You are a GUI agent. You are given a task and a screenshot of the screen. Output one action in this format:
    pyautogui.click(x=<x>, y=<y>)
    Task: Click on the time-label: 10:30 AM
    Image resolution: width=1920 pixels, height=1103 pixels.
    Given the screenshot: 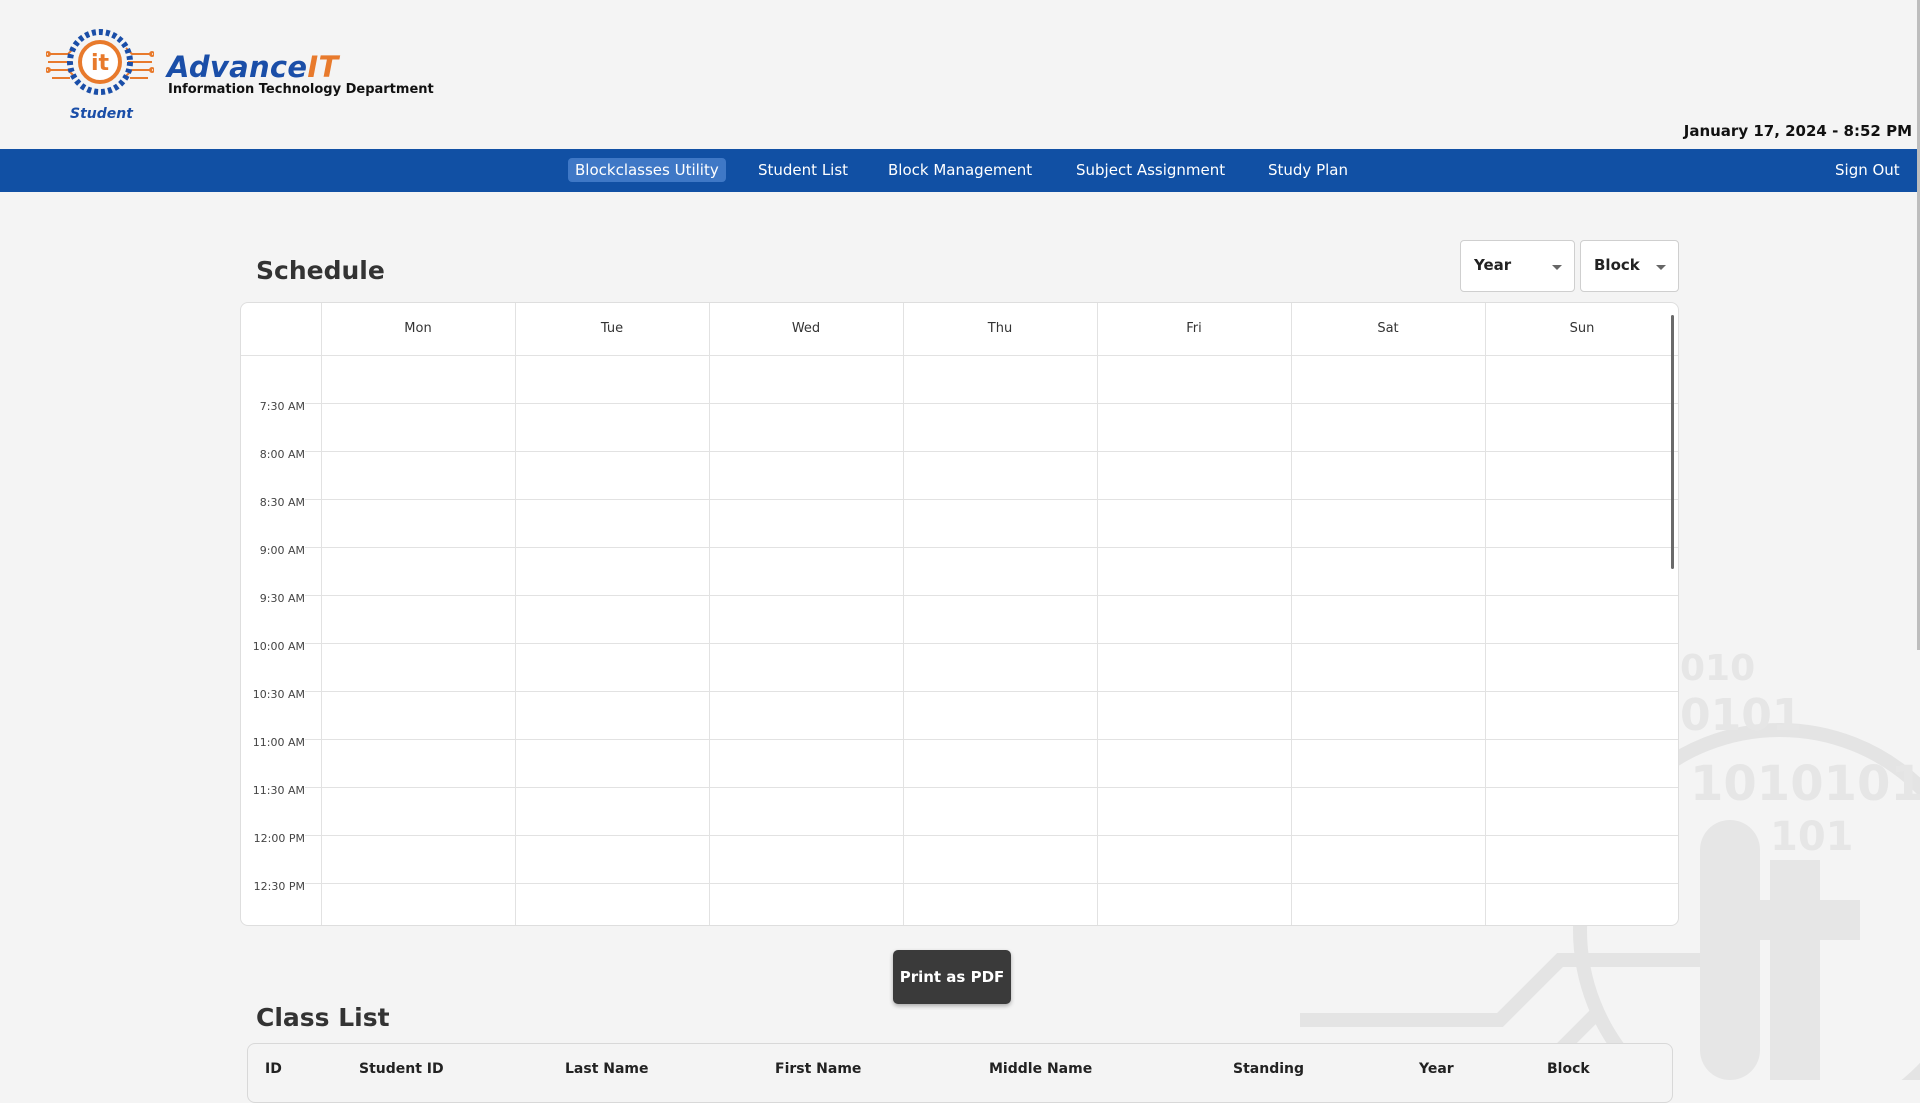 What is the action you would take?
    pyautogui.click(x=278, y=694)
    